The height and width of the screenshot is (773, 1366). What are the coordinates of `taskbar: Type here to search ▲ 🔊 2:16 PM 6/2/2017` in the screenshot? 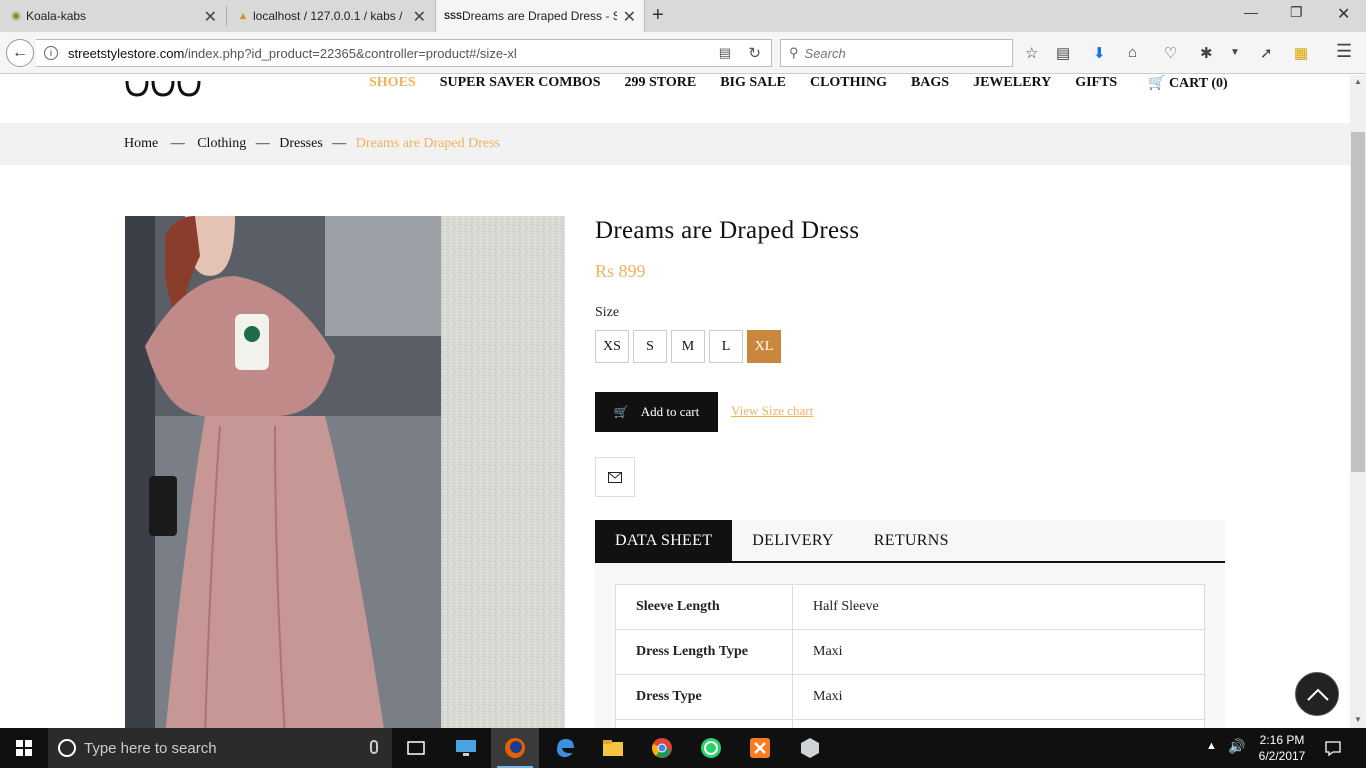 It's located at (683, 748).